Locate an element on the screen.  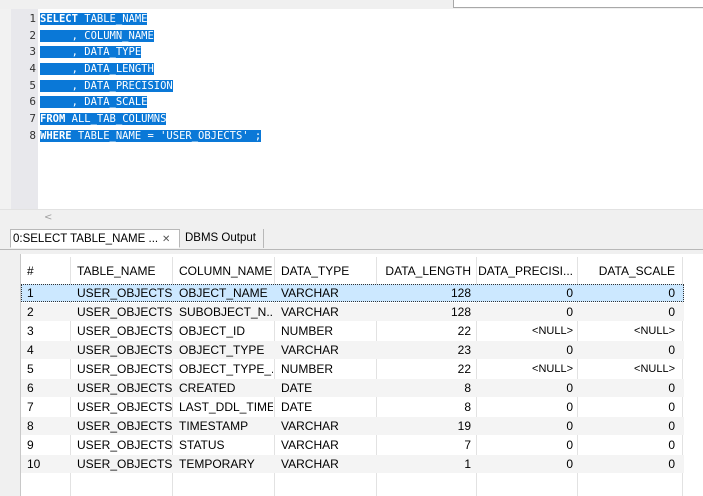
tab-select-results: 0:SELECT TABLE_NAME ... ✕ is located at coordinates (95, 238).